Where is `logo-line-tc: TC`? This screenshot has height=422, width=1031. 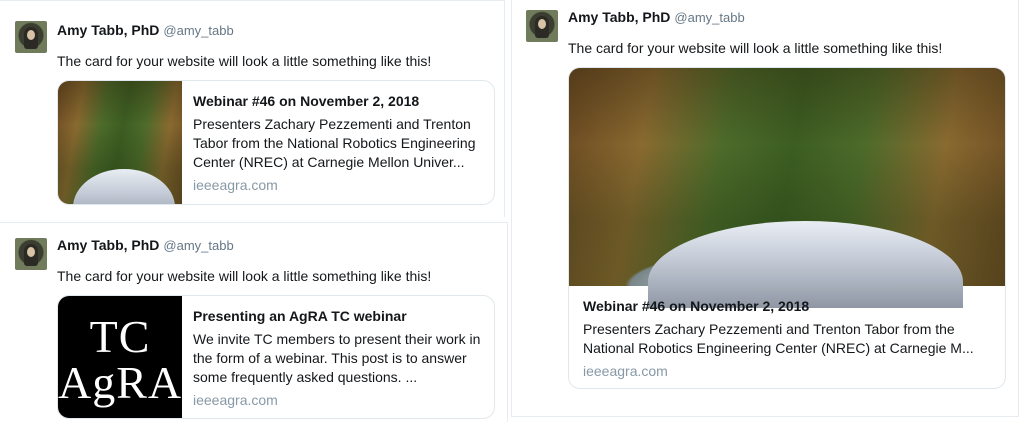
logo-line-tc: TC is located at coordinates (120, 336).